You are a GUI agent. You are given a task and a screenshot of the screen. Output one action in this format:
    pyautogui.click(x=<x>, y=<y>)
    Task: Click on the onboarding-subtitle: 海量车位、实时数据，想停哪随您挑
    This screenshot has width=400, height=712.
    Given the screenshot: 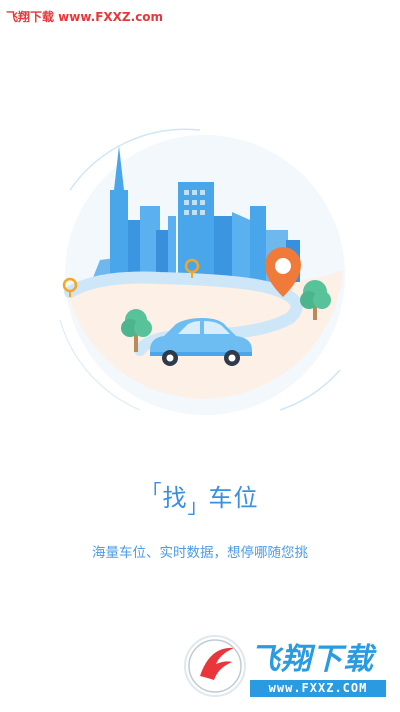 What is the action you would take?
    pyautogui.click(x=200, y=553)
    